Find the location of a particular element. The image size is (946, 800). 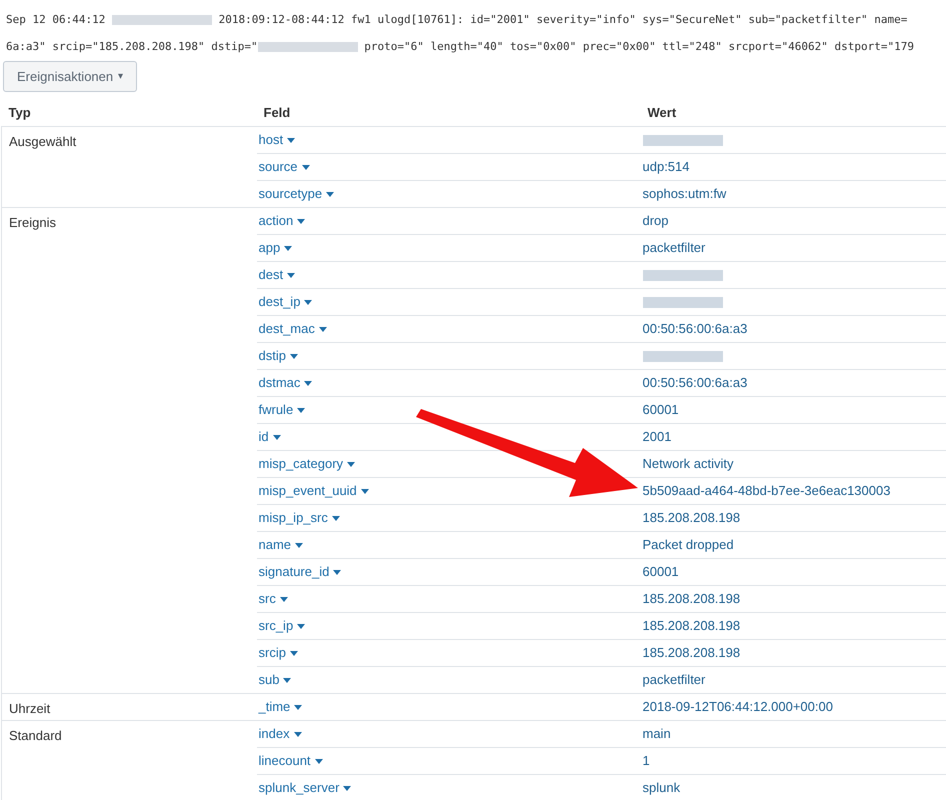

log-text: 2018:09:12-08:44:12 fw1 ulogd[10761]: id="2001" severity="info" sys="SecureNet" sub="packetfilter" name= is located at coordinates (563, 20).